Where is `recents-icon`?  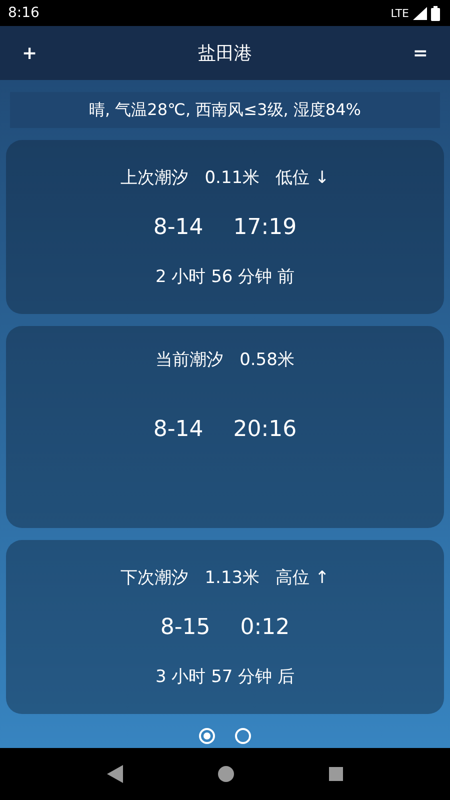 recents-icon is located at coordinates (335, 774).